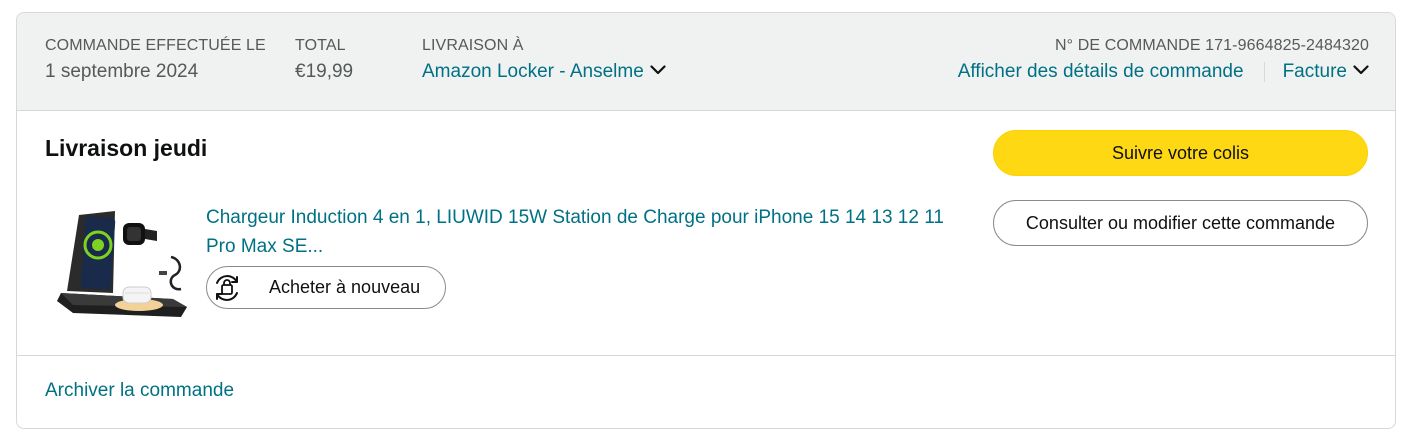 This screenshot has height=440, width=1404. I want to click on buy-again-label: Acheter à nouveau, so click(345, 287).